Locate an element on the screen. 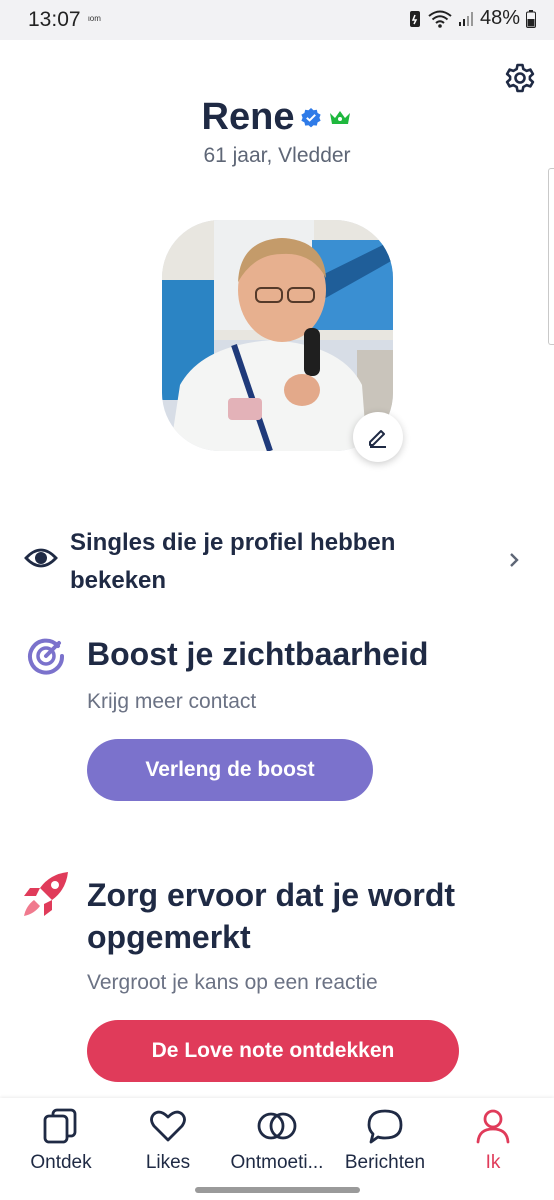 This screenshot has height=1200, width=554. boost-gauge-icon is located at coordinates (46, 656).